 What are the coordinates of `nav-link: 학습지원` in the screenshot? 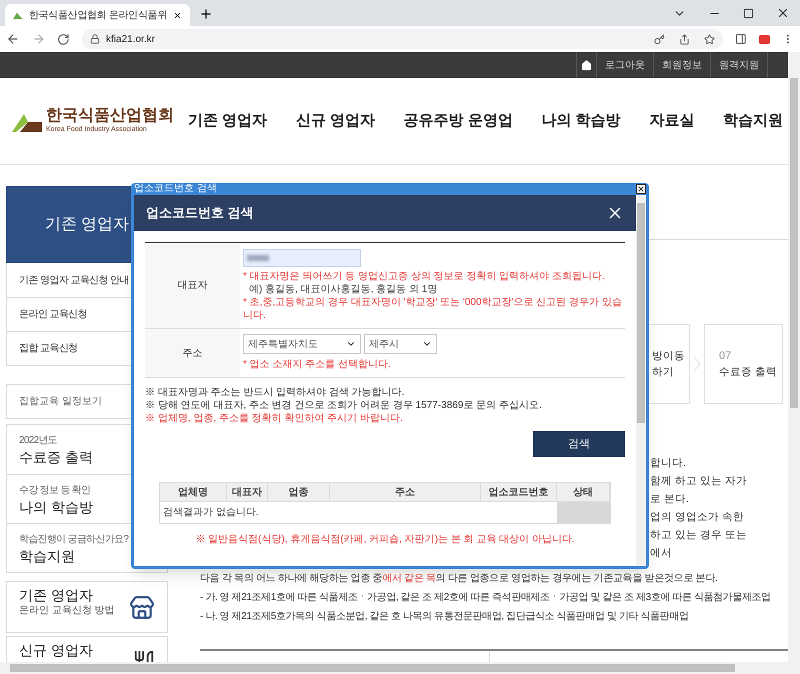 It's located at (752, 121).